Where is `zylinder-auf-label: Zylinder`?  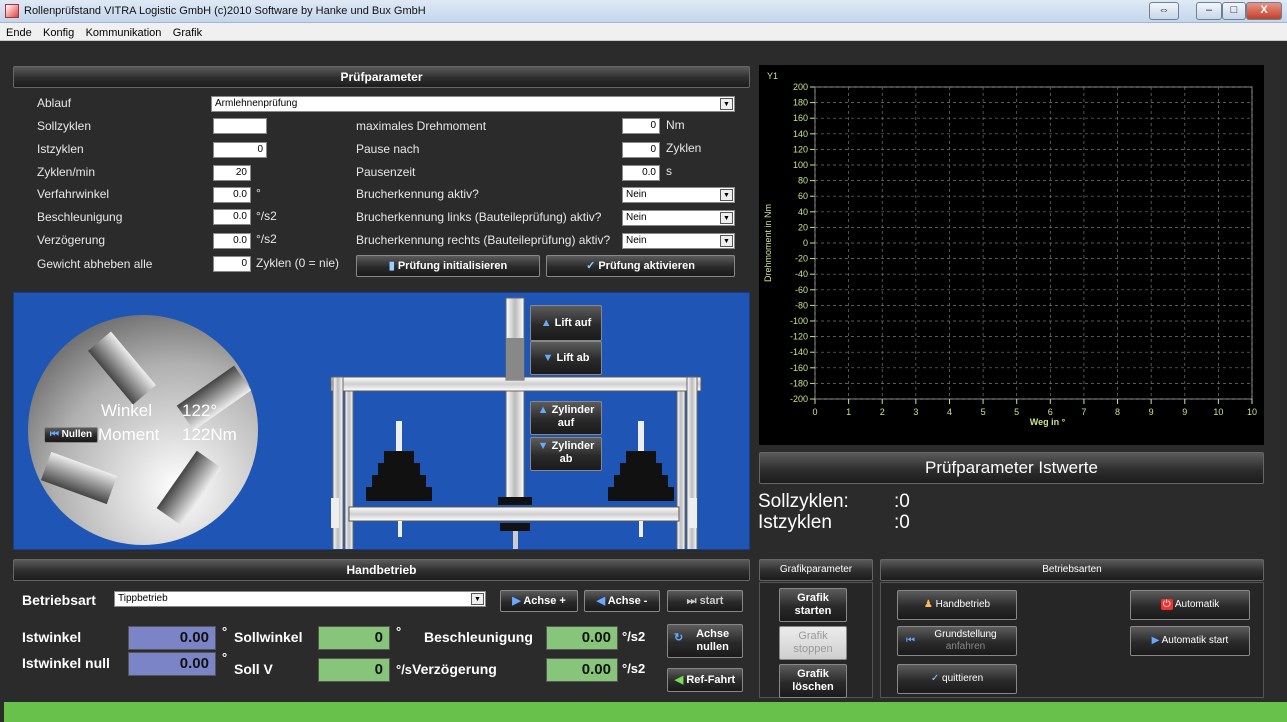
zylinder-auf-label: Zylinder is located at coordinates (573, 410).